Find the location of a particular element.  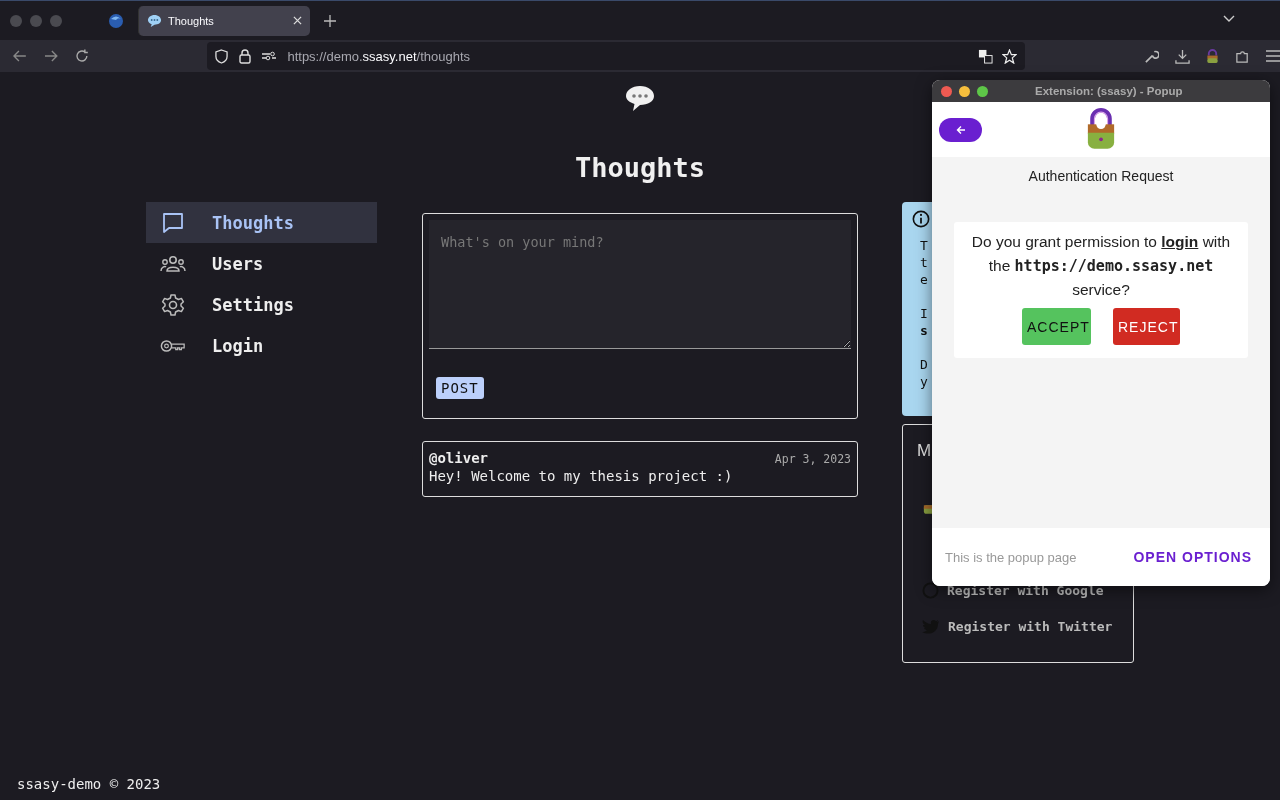

open-options-link: OPEN OPTIONS is located at coordinates (1192, 557).